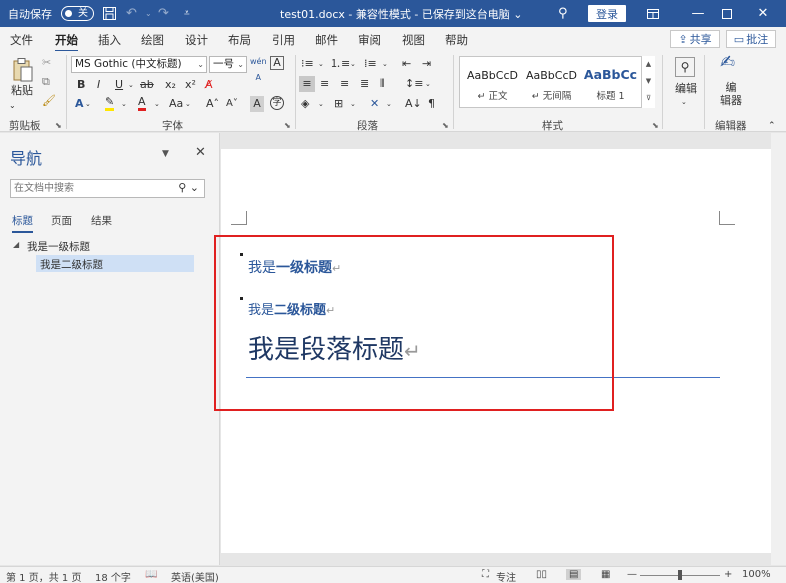 The image size is (786, 583). I want to click on change-case-dropdown-icon: ⌄, so click(188, 104).